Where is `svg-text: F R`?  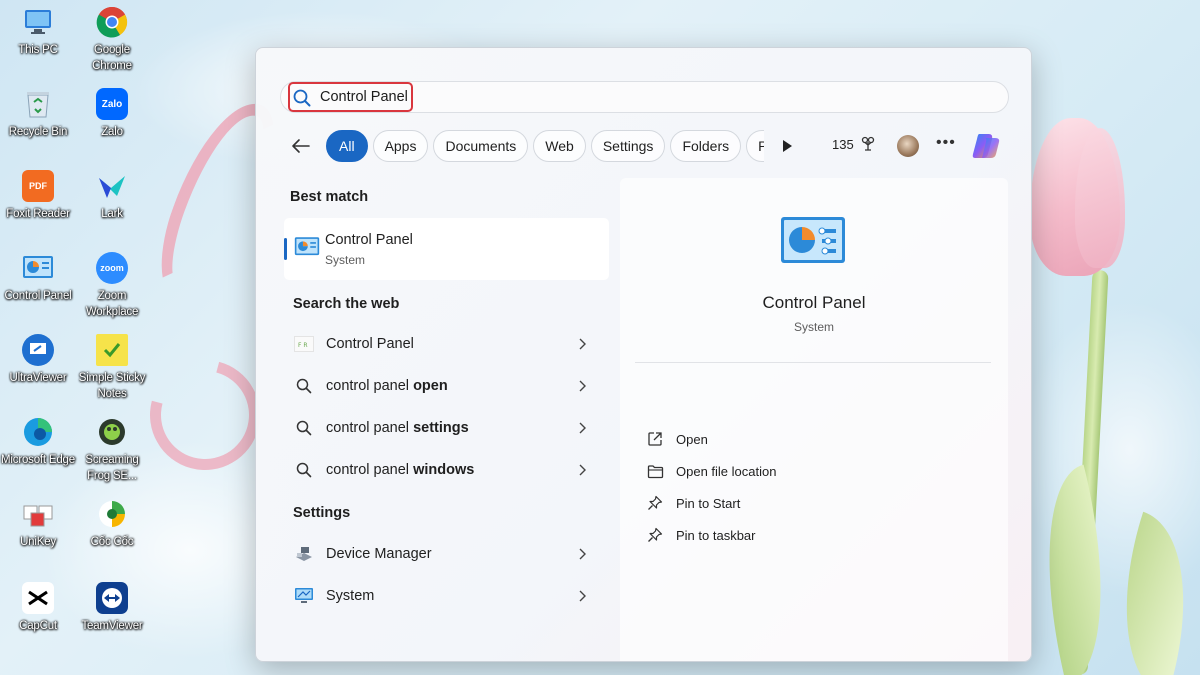 svg-text: F R is located at coordinates (303, 345).